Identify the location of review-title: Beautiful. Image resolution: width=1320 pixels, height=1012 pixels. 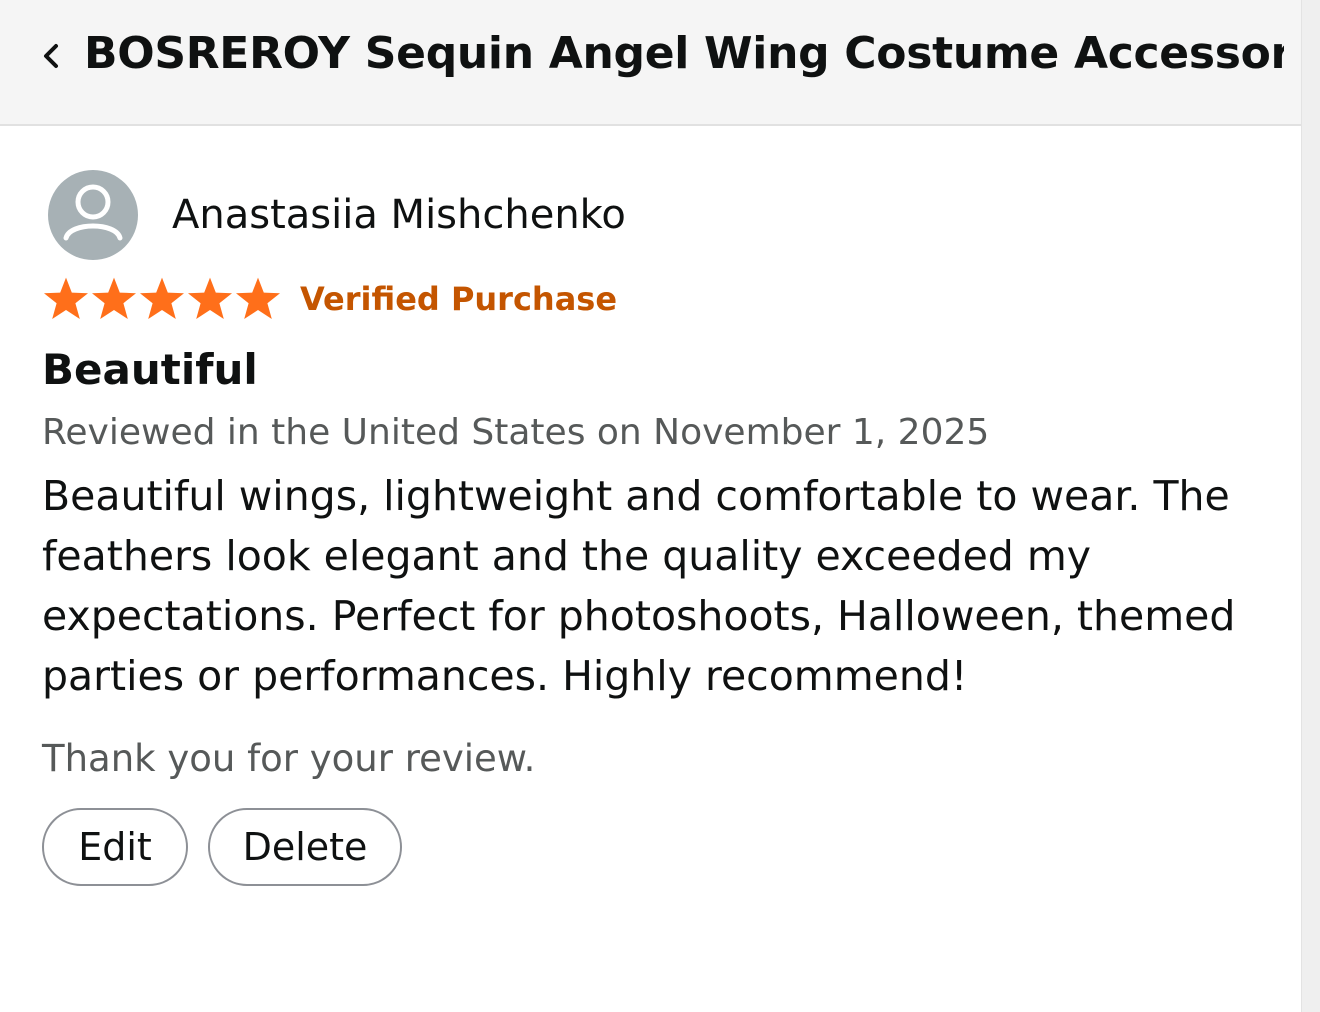
(150, 369).